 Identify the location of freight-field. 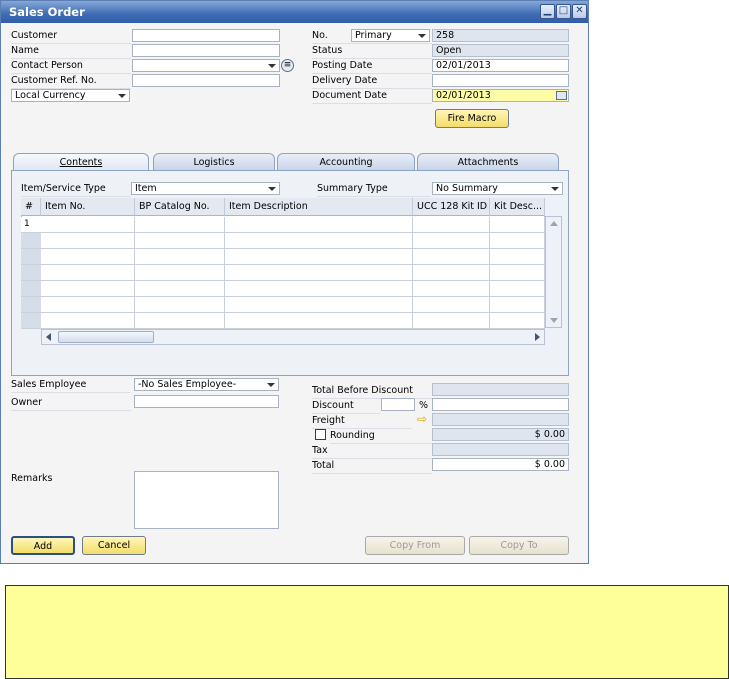
(500, 419).